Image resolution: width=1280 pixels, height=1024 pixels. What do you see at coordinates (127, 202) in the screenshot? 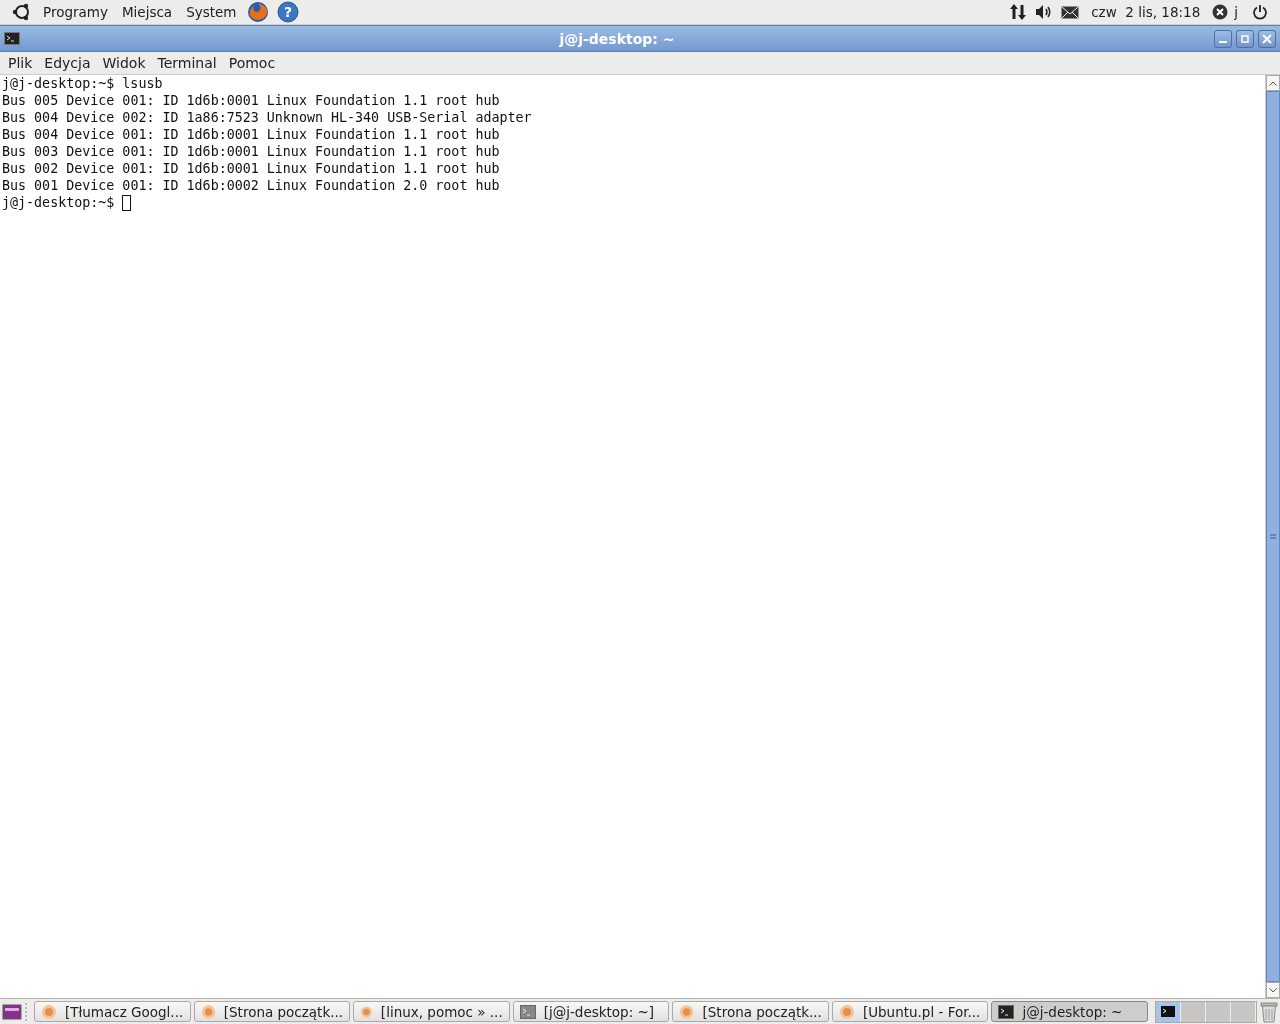
I see `text-cursor` at bounding box center [127, 202].